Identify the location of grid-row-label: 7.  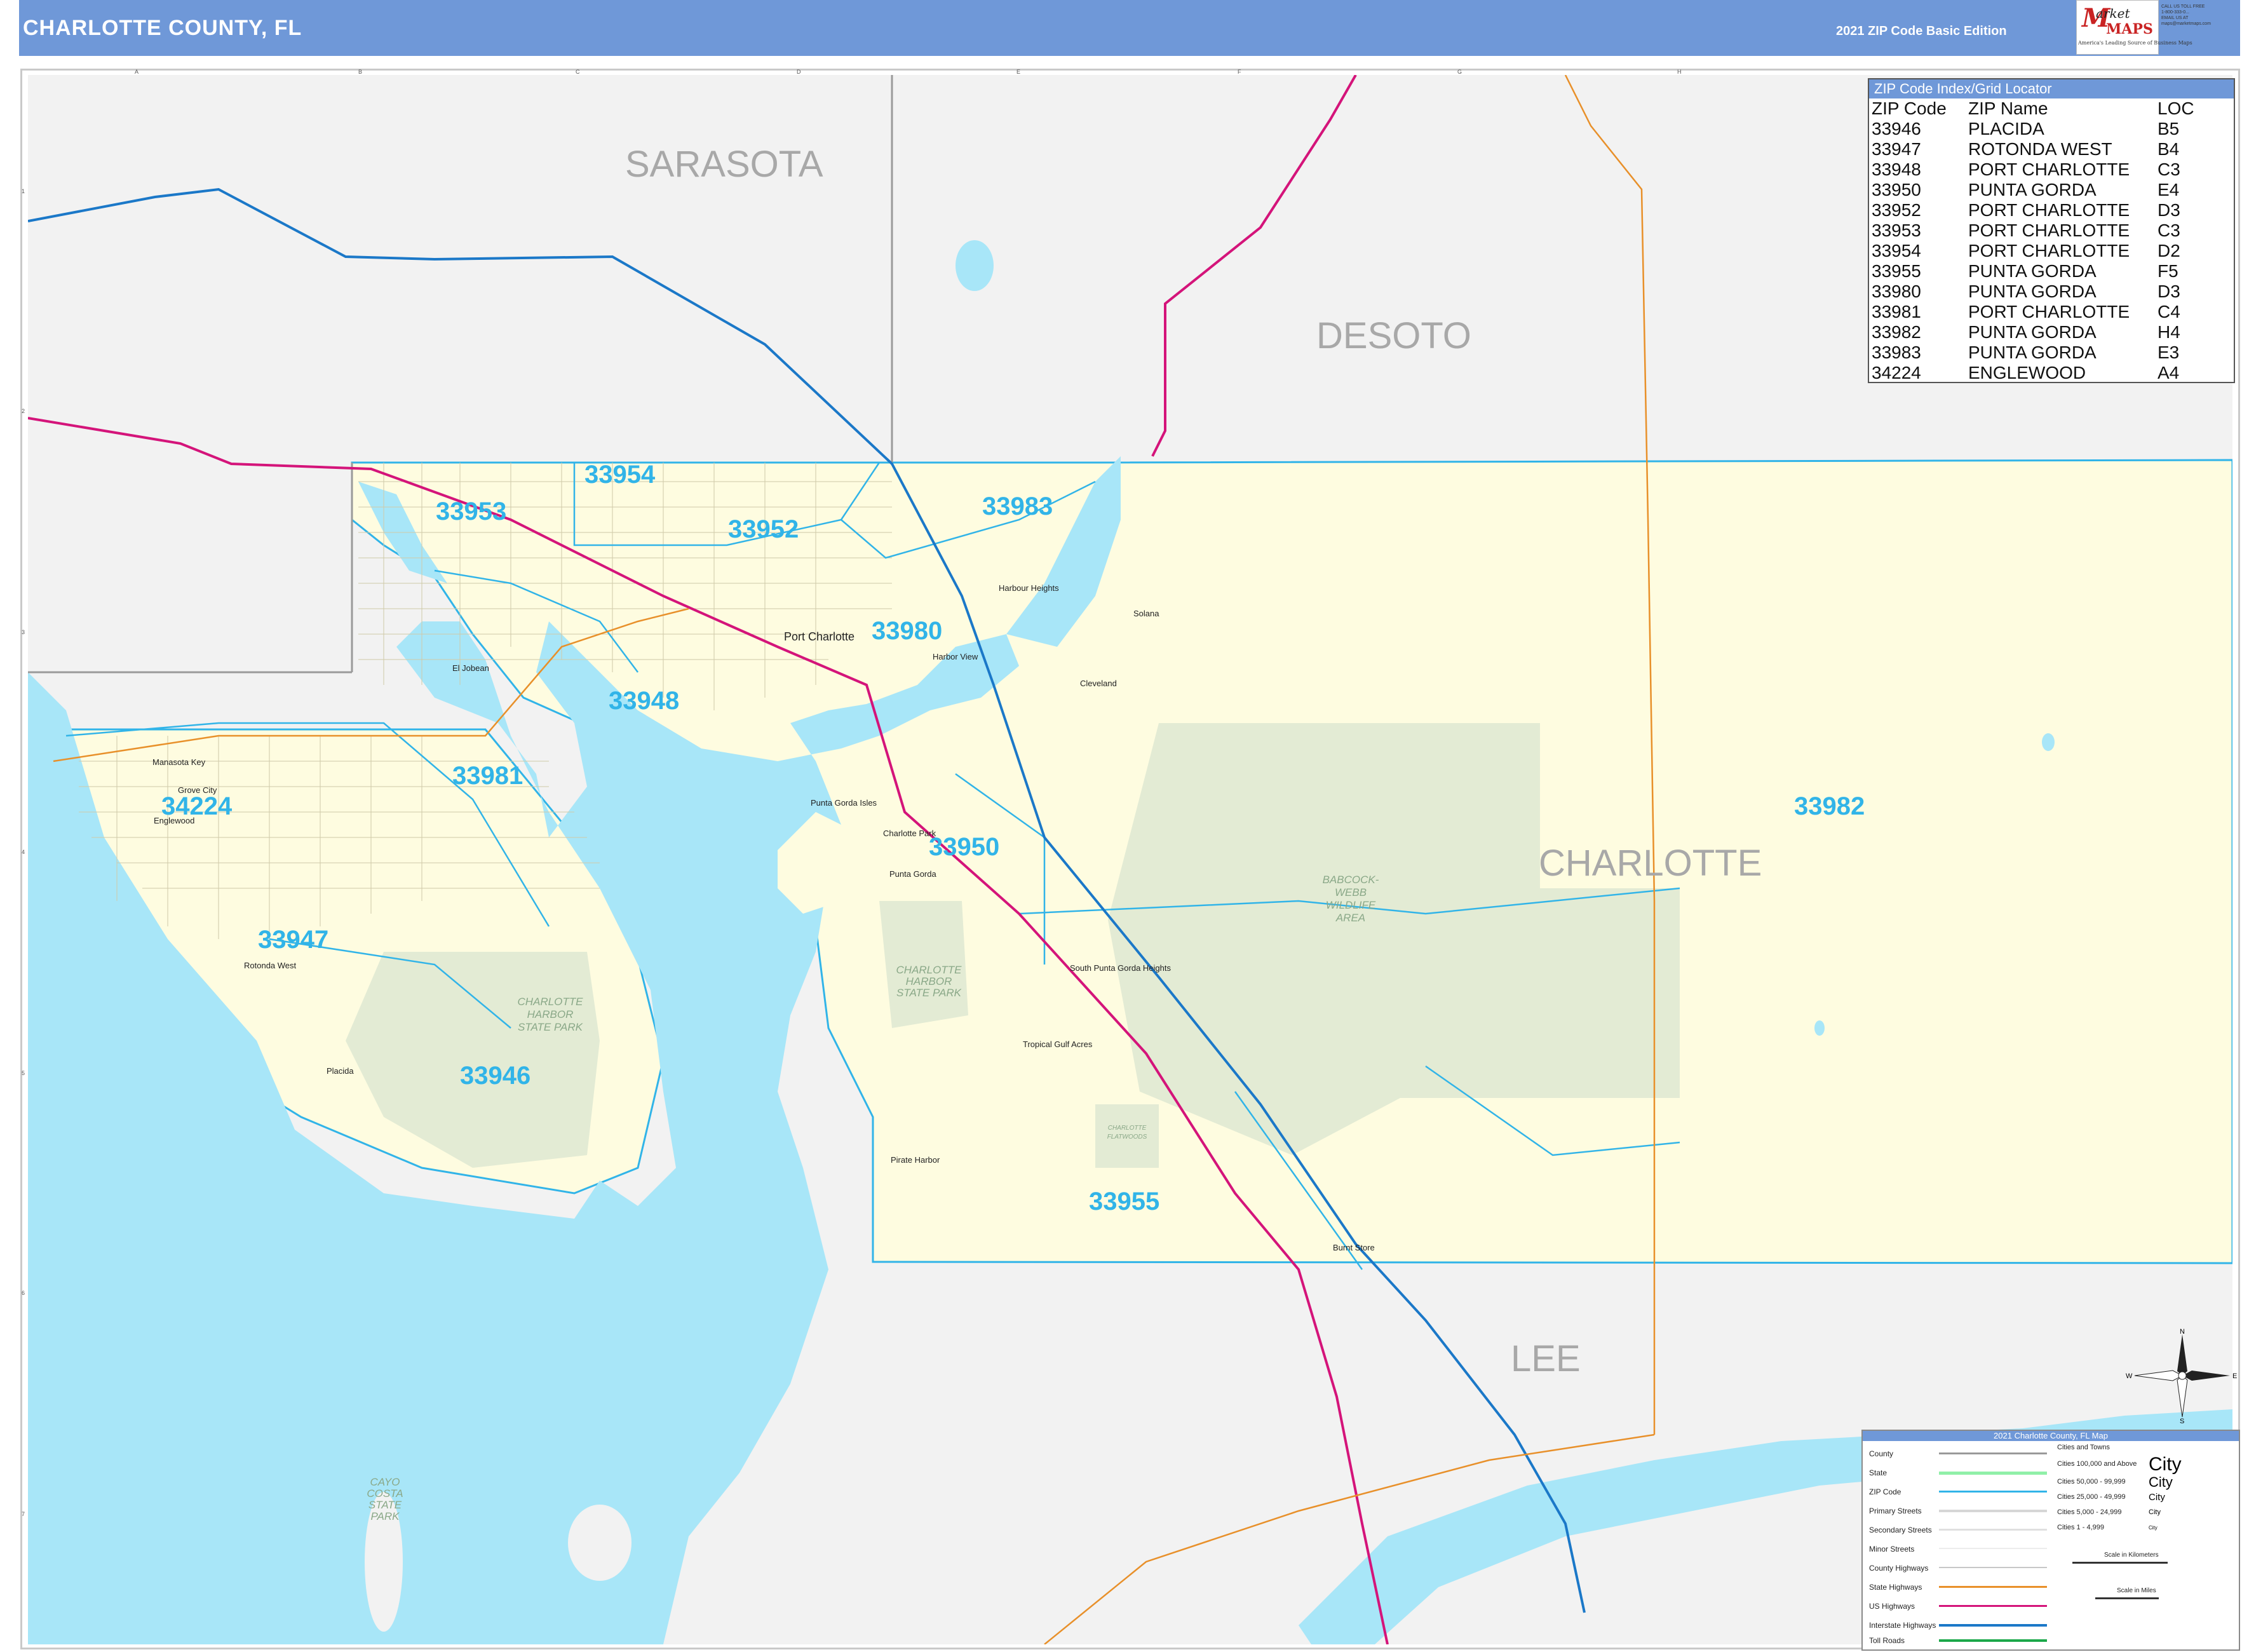
(23, 1514).